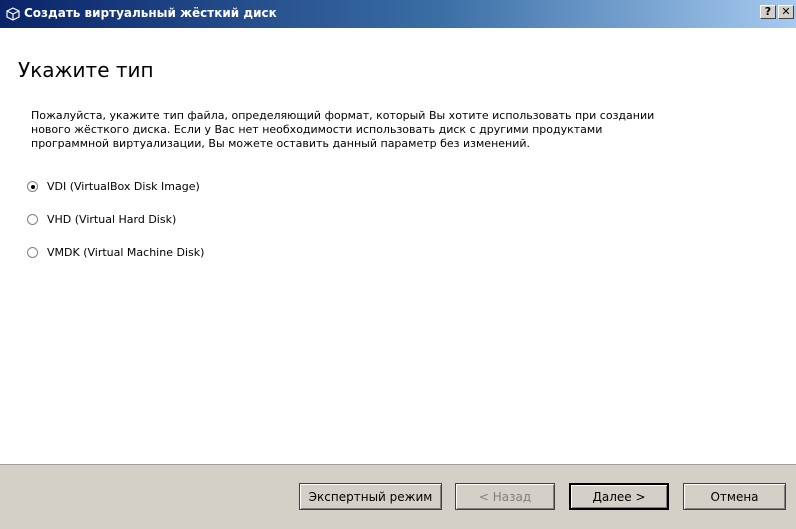 This screenshot has width=796, height=529. I want to click on window-title: Создать виртуальный жёсткий диск, so click(150, 13).